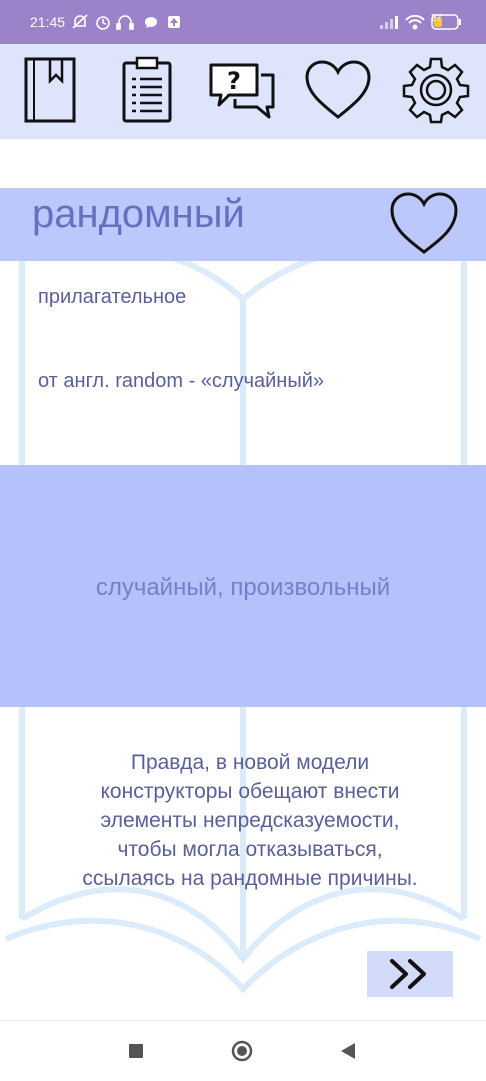 The height and width of the screenshot is (1081, 486). I want to click on example-line: ссылаясь на рандомные причины., so click(250, 878).